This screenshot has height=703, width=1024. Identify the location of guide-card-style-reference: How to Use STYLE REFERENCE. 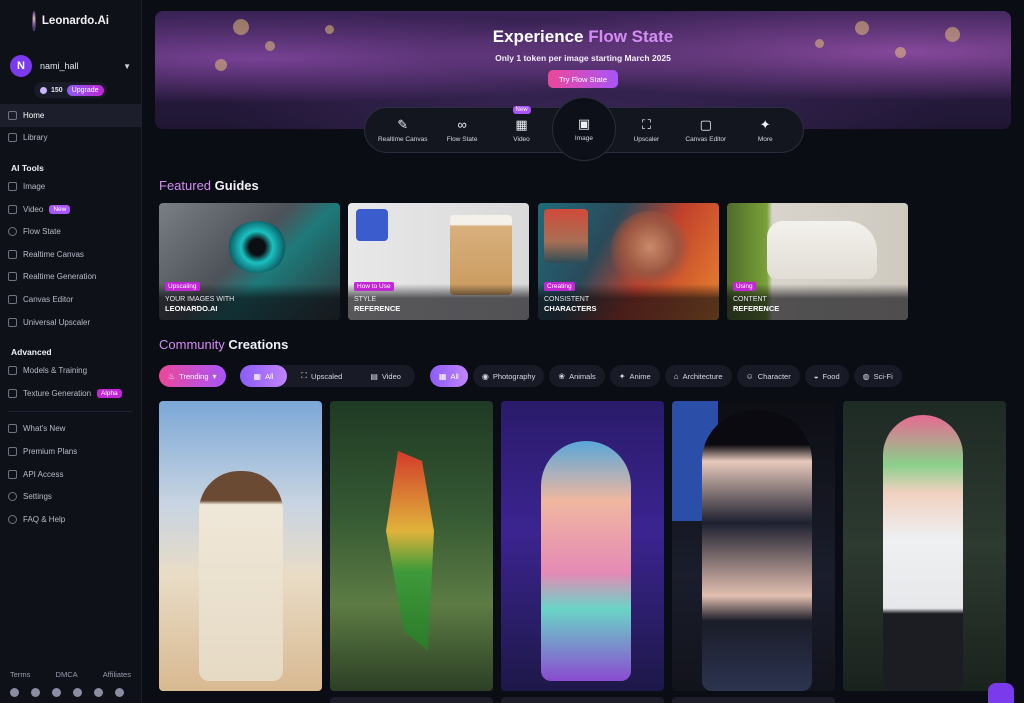
(438, 261).